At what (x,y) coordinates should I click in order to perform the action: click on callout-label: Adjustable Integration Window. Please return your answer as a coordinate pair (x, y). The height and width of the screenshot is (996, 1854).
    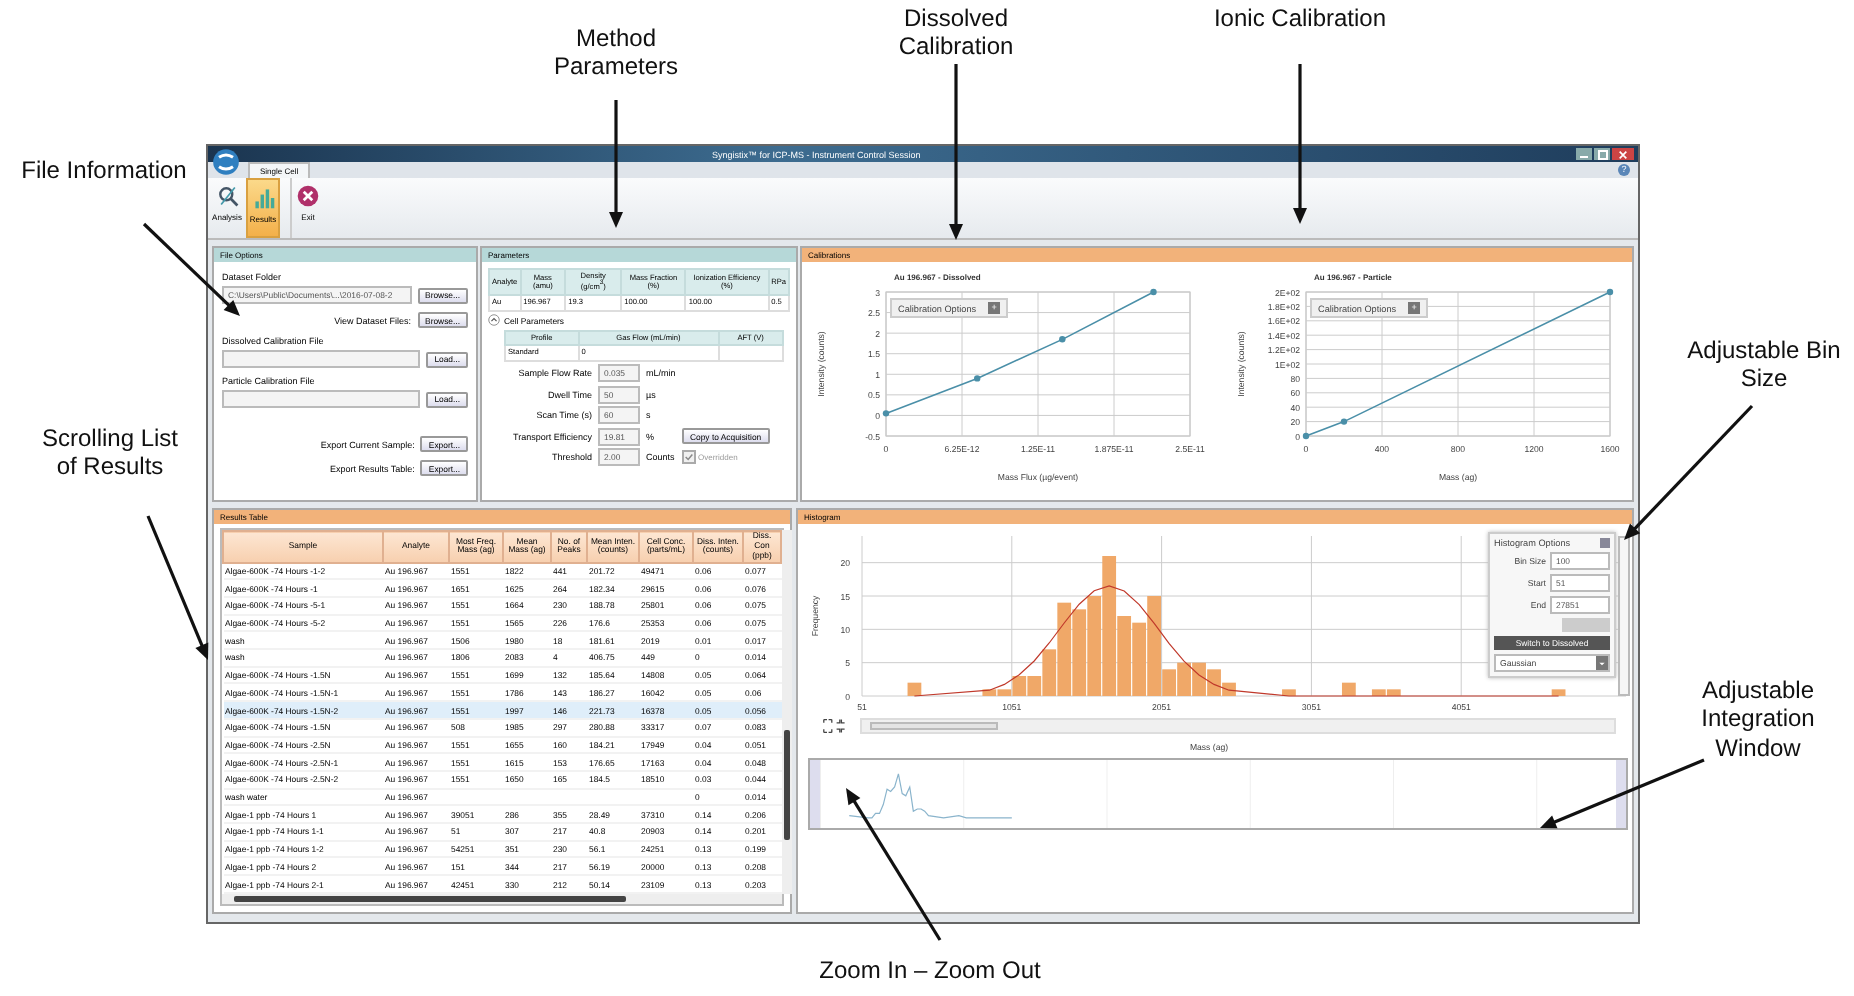
    Looking at the image, I should click on (1758, 719).